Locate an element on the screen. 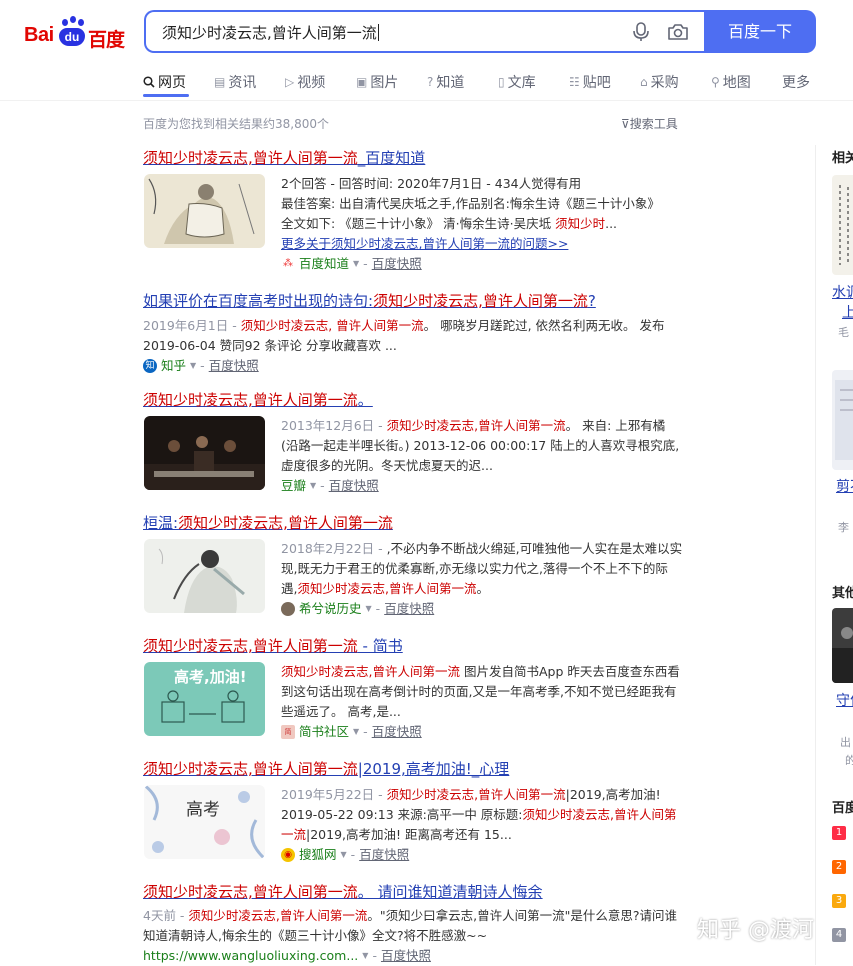  video-icon: ▷ is located at coordinates (290, 82).